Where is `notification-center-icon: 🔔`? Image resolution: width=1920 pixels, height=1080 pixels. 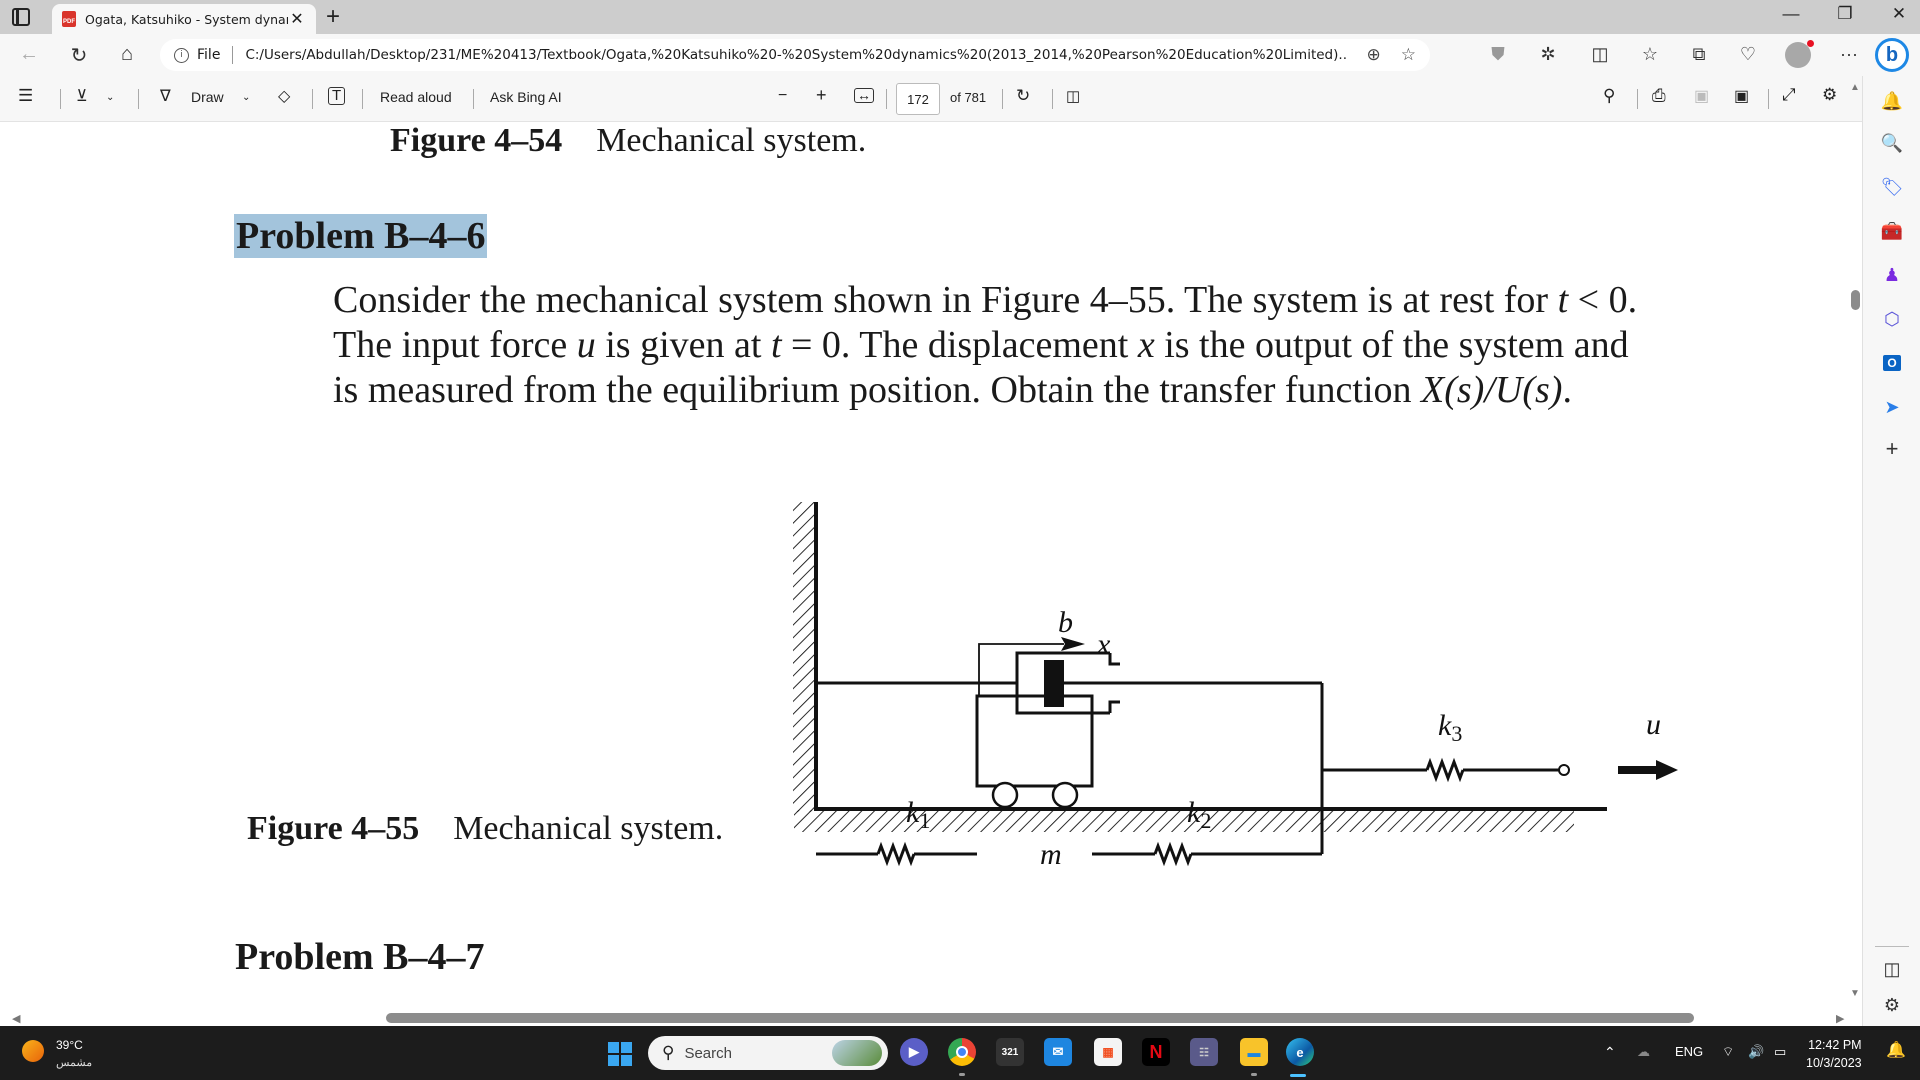 notification-center-icon: 🔔 is located at coordinates (1896, 1050).